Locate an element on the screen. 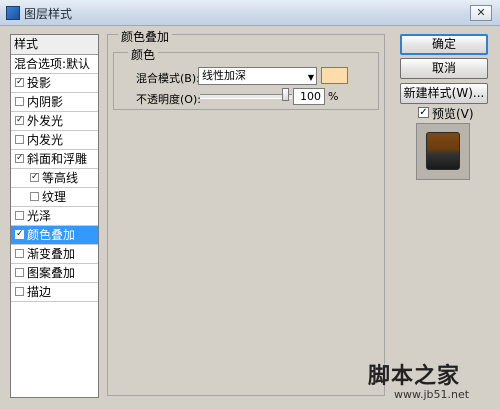  style-item-label: 等高线 is located at coordinates (60, 178).